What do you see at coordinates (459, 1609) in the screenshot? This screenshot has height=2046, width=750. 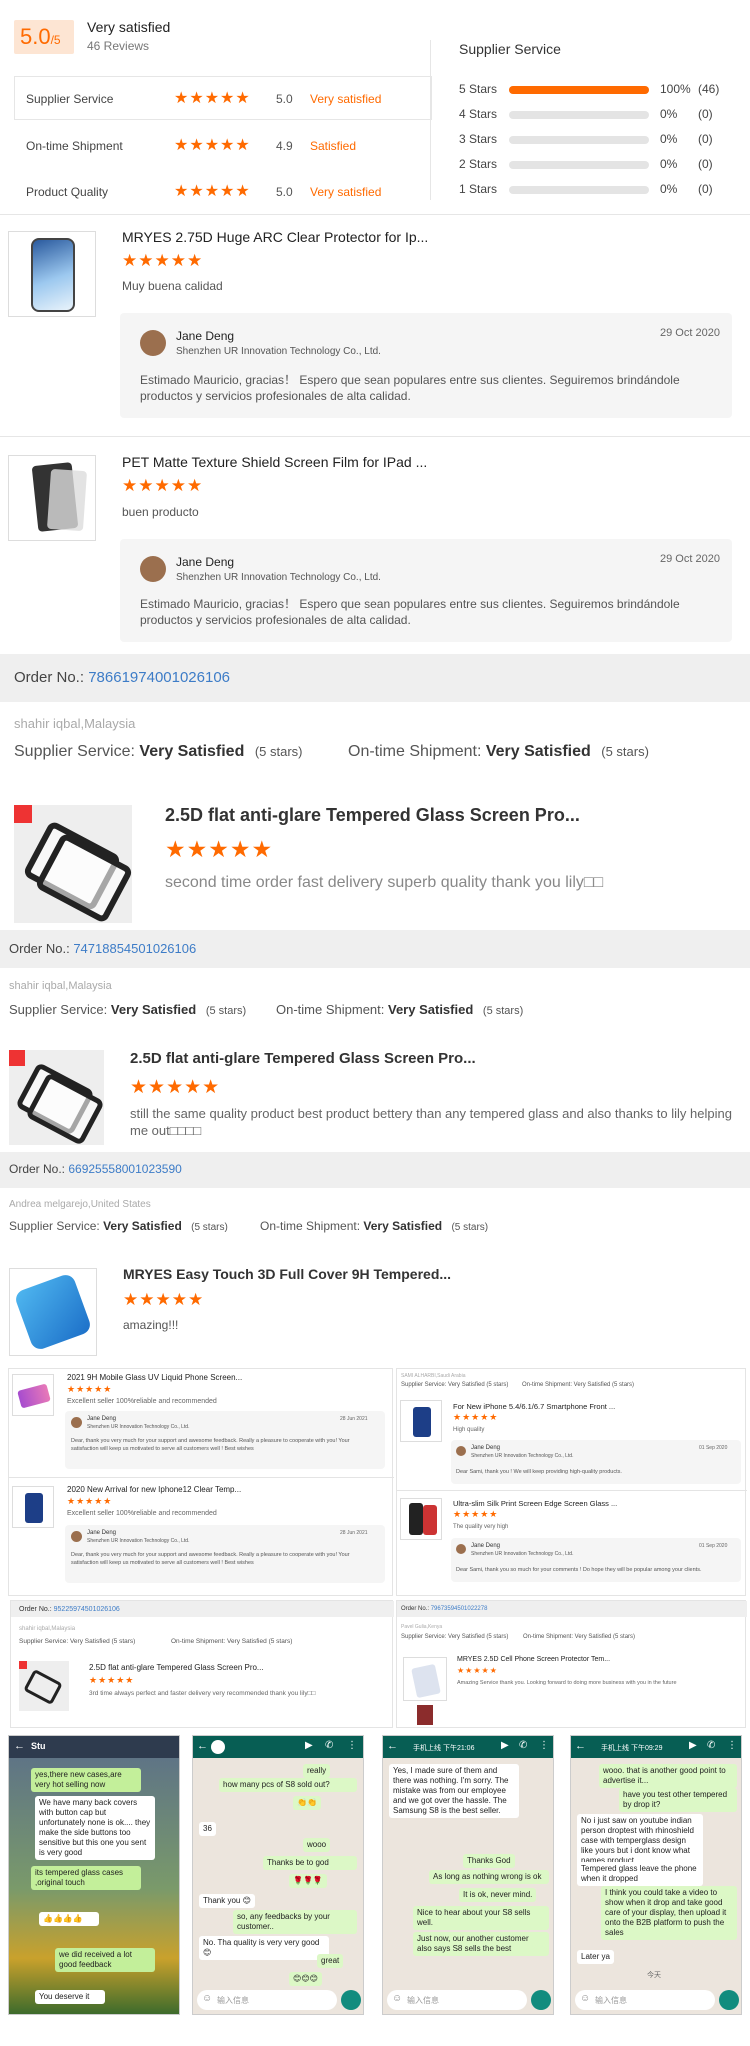 I see `order-number: 79673594501022278` at bounding box center [459, 1609].